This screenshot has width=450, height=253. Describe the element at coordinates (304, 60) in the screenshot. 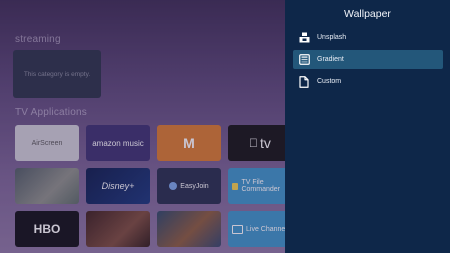

I see `gradient-icon` at that location.